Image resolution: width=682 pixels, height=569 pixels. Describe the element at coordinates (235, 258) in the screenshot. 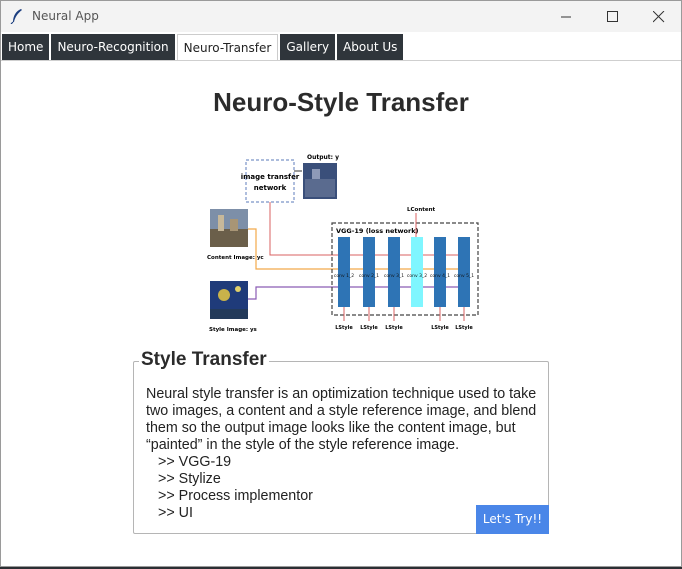

I see `content-label: Content Image: yc` at that location.